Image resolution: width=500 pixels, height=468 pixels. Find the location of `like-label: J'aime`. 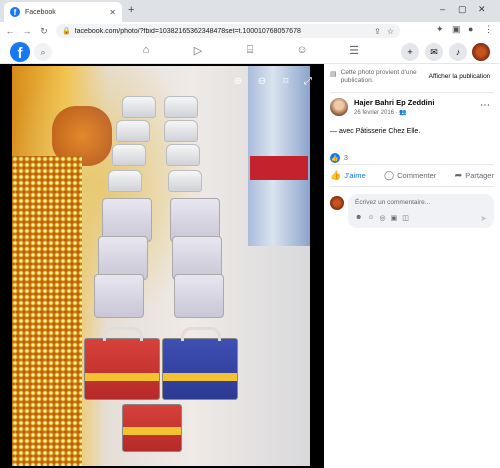

like-label: J'aime is located at coordinates (355, 175).